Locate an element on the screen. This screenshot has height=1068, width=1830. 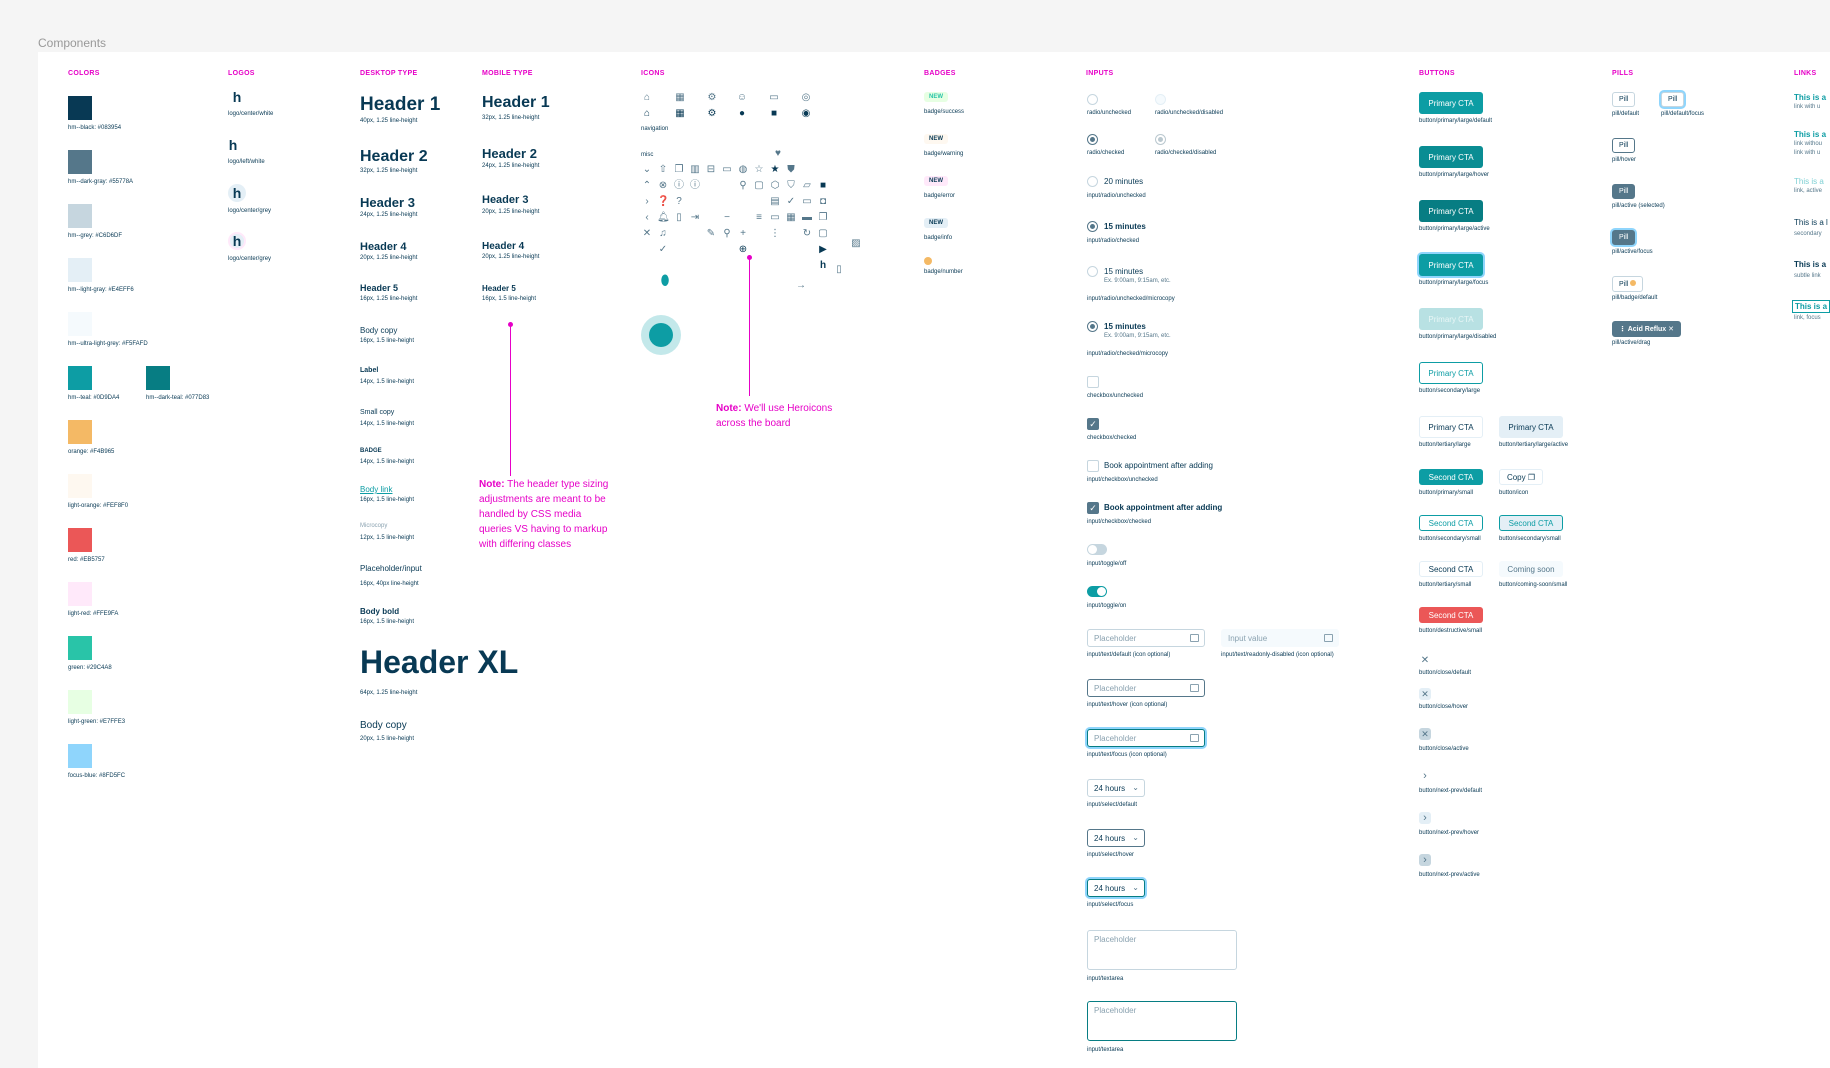
text-input-default: Placeholder is located at coordinates (1146, 638).